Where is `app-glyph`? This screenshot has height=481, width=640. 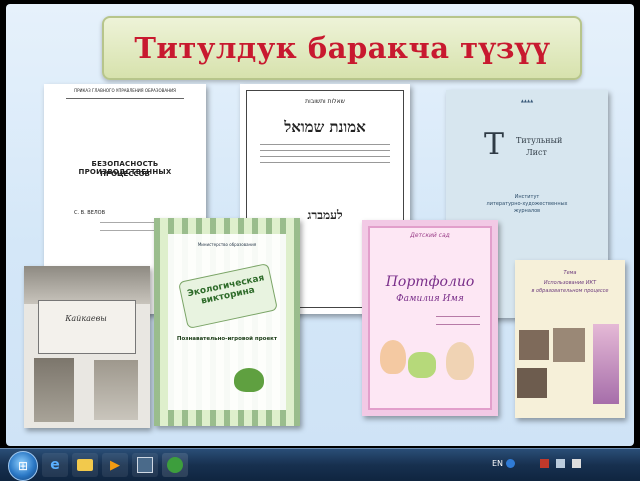
app-glyph is located at coordinates (145, 465).